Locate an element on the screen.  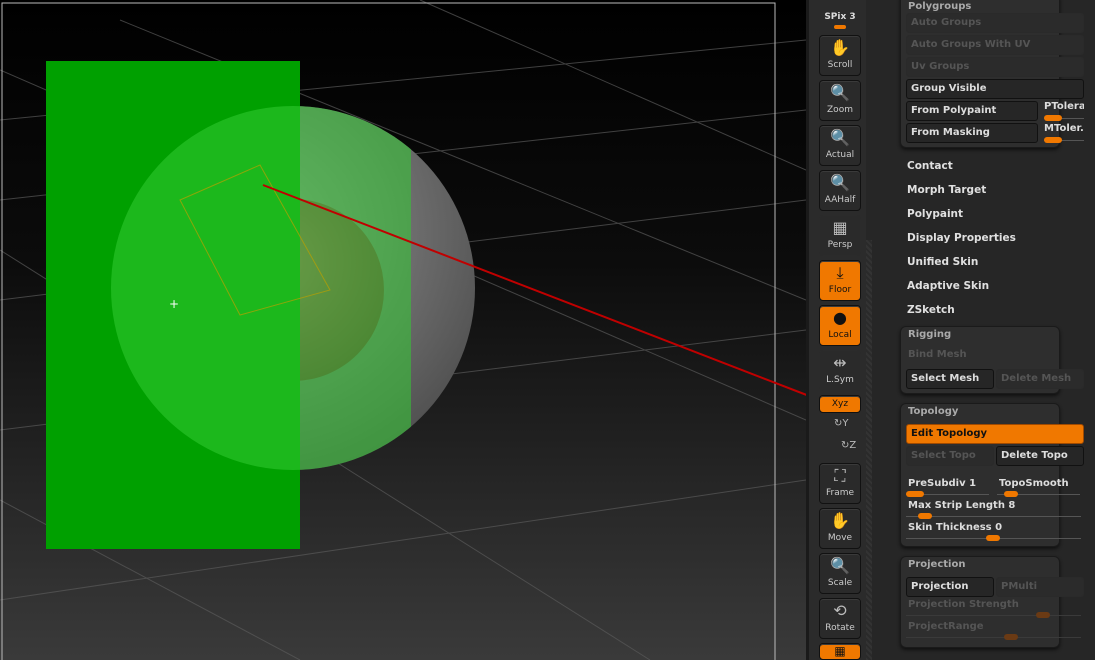
rigging-title: Rigging is located at coordinates (929, 334).